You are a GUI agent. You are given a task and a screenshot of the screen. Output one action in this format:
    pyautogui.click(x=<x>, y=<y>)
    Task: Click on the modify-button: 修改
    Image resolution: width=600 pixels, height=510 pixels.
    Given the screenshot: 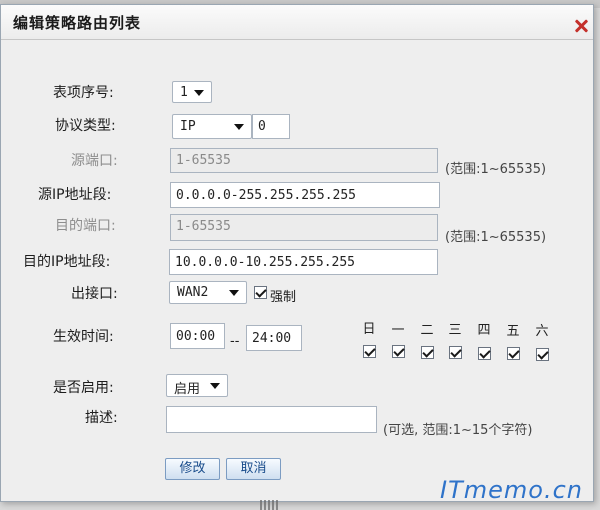 What is the action you would take?
    pyautogui.click(x=192, y=469)
    